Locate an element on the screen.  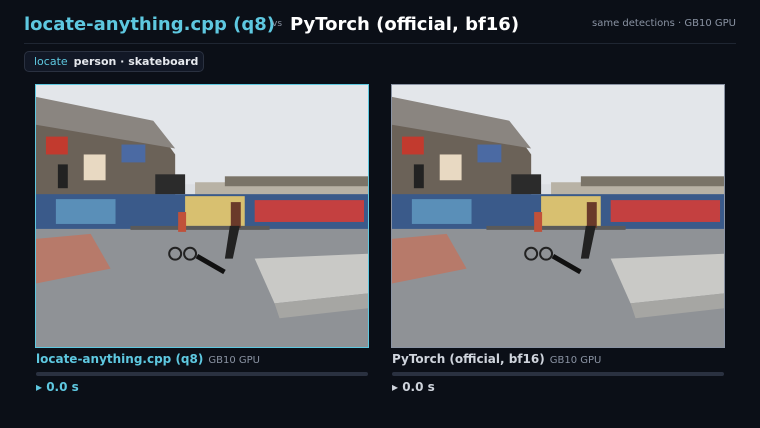
vs-label: vs is located at coordinates (277, 24).